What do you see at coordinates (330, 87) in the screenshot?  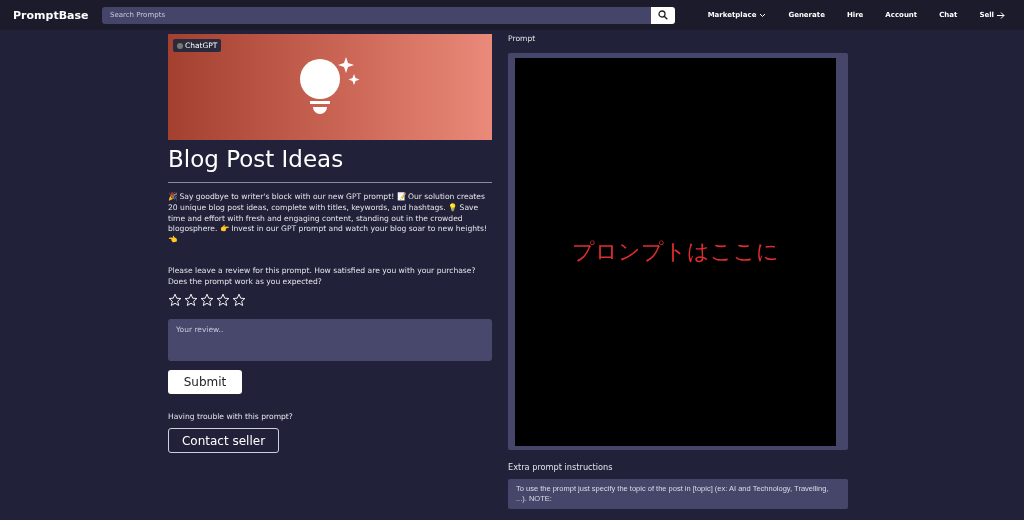 I see `lightbulb-sparkle-icon` at bounding box center [330, 87].